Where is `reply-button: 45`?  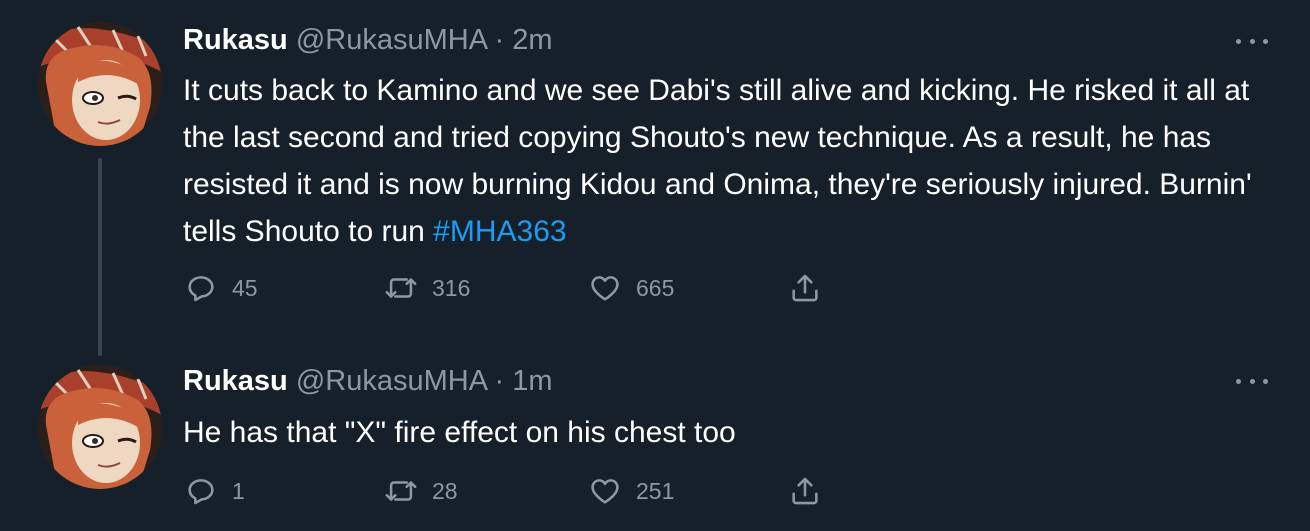 reply-button: 45 is located at coordinates (221, 288).